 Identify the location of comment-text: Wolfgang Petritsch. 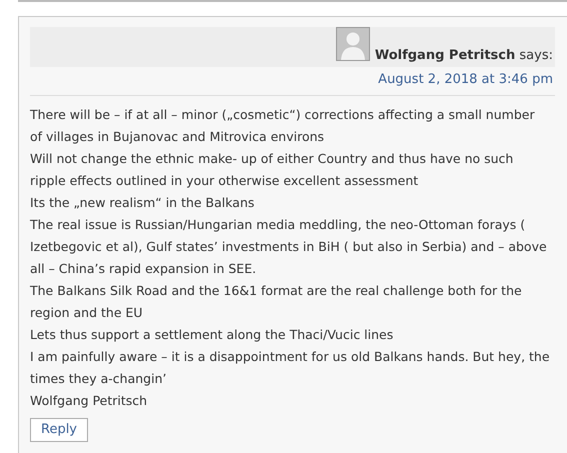
(89, 401).